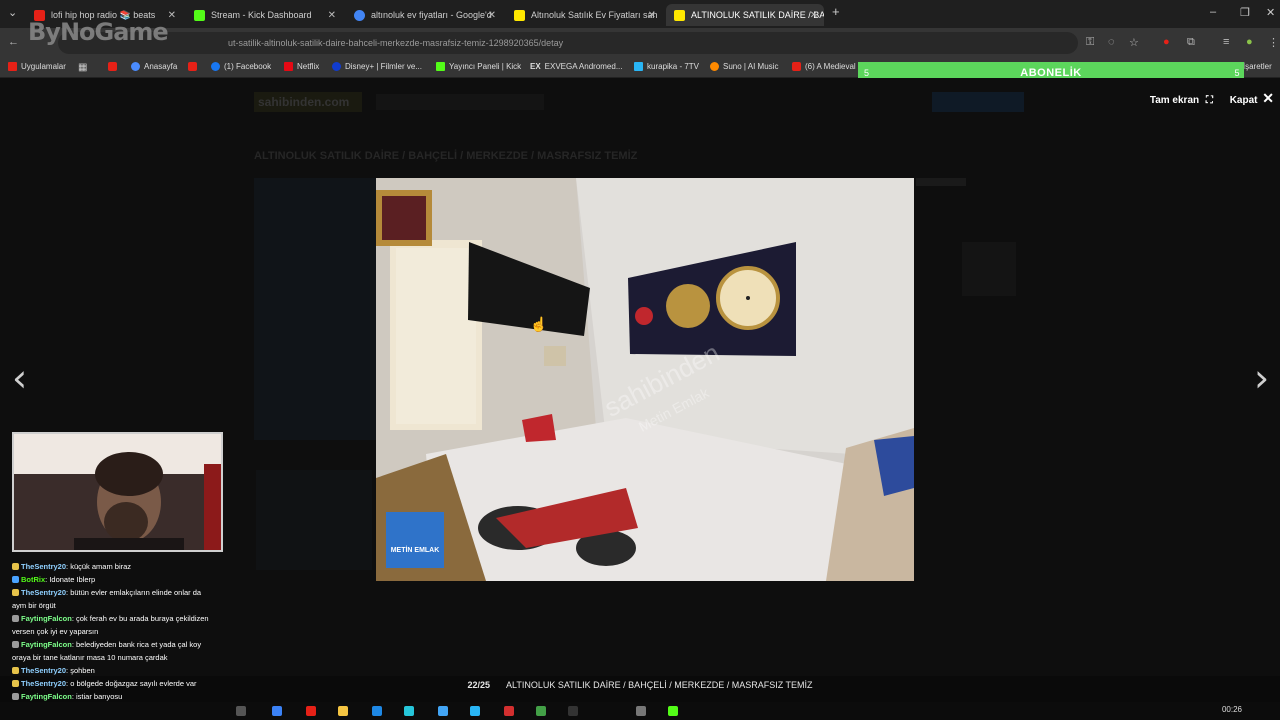  What do you see at coordinates (478, 685) in the screenshot?
I see `photo-counter: 22/25` at bounding box center [478, 685].